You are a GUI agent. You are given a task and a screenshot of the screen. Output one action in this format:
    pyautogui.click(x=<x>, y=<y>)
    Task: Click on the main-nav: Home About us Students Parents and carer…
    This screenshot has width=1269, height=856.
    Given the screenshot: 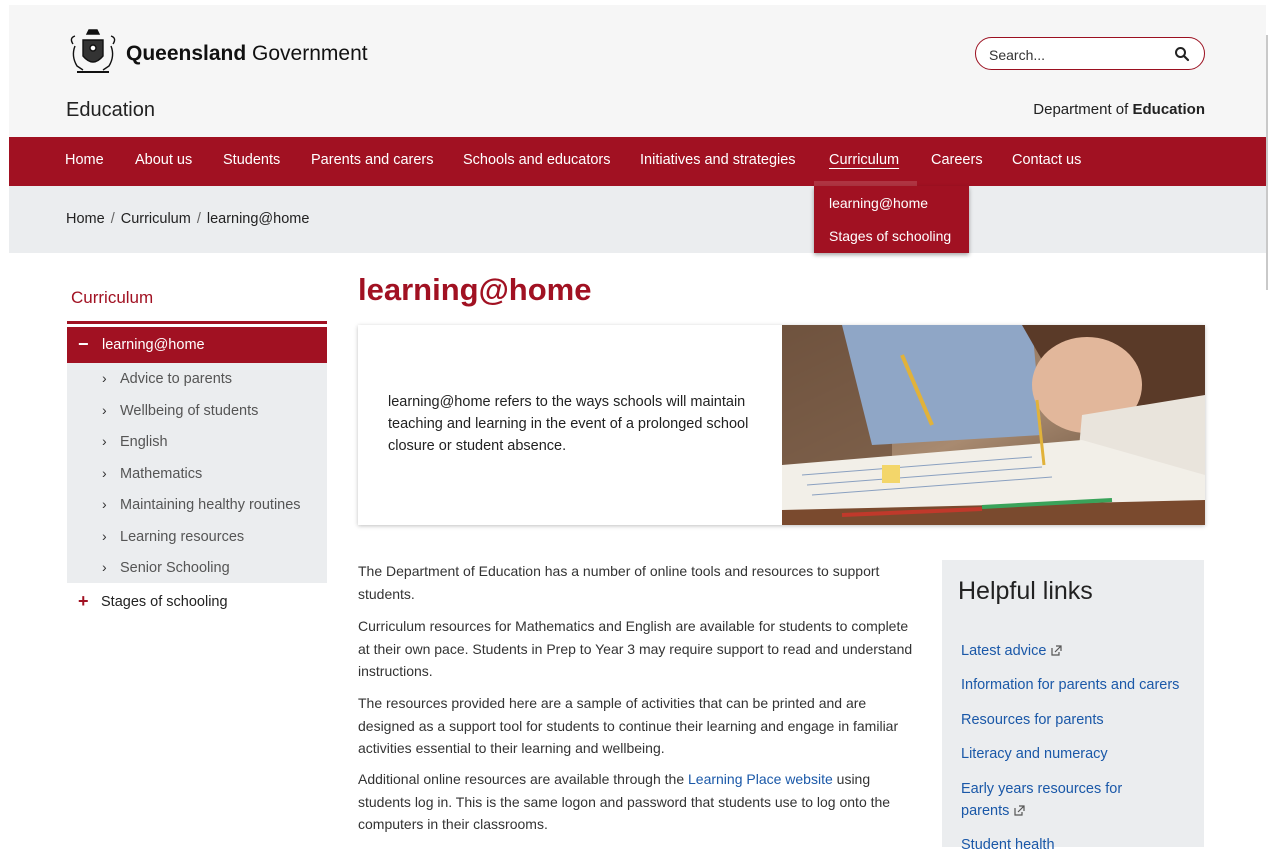 What is the action you would take?
    pyautogui.click(x=637, y=161)
    